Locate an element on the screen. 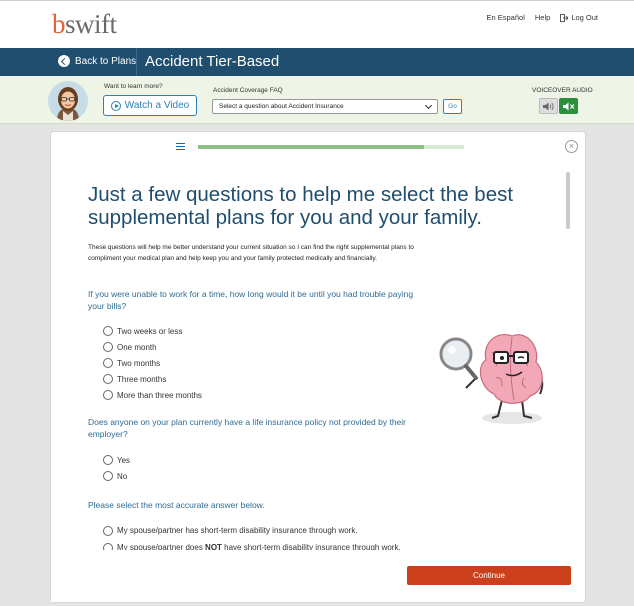 The image size is (634, 606). option-item: Two weeks or less is located at coordinates (152, 331).